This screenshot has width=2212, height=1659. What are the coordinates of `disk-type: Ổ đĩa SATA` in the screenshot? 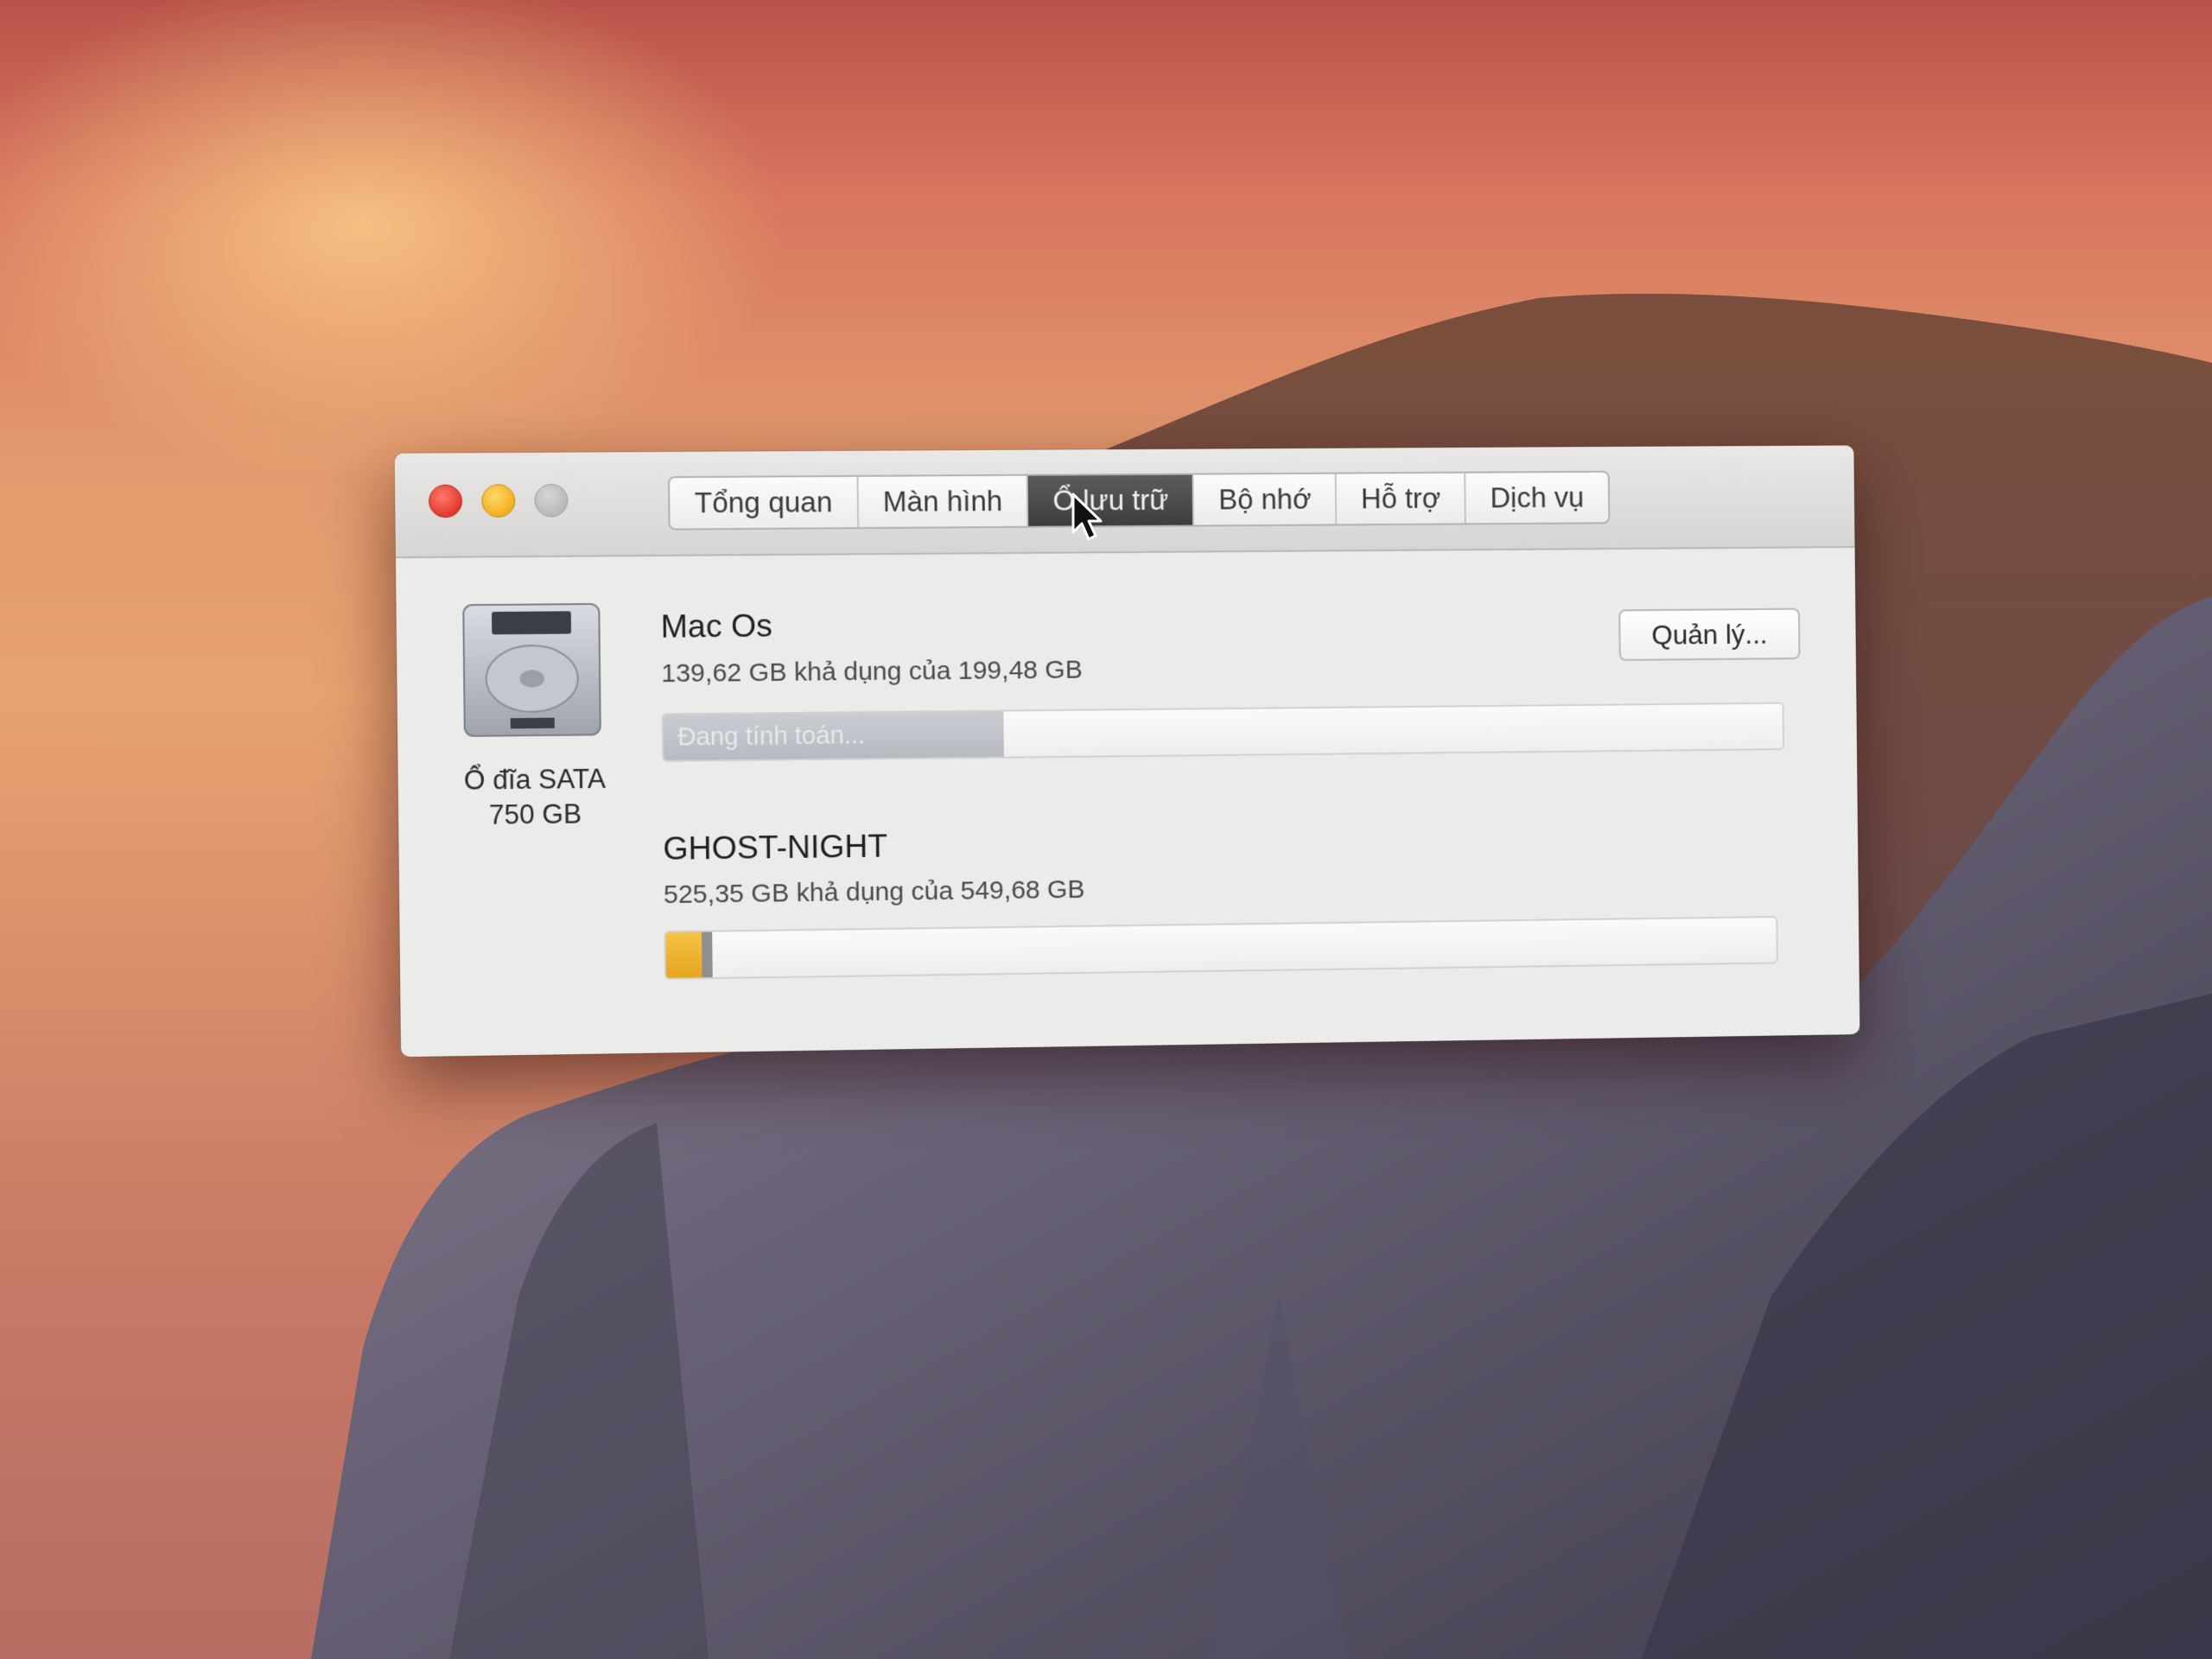 It's located at (534, 779).